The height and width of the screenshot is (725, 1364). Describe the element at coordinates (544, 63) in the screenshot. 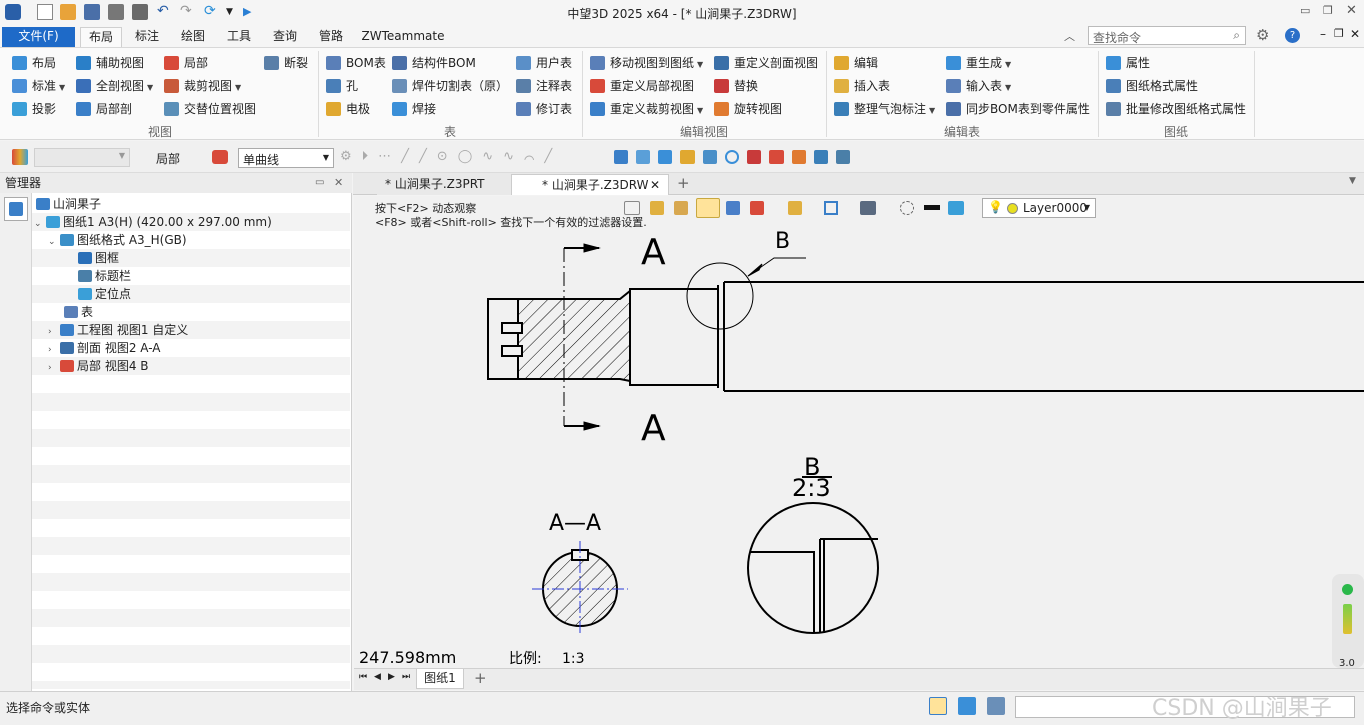

I see `user-table-button: 用户表` at that location.